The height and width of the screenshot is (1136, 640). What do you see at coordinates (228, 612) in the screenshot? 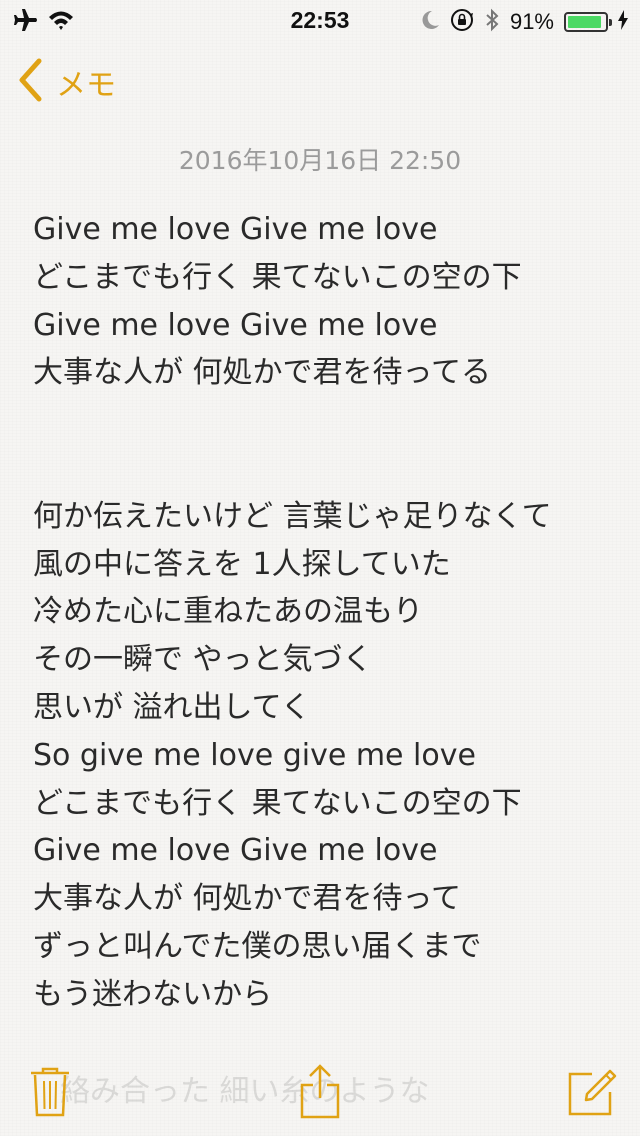
I see `note-line: 冷めた心に重ねたあの温もり` at bounding box center [228, 612].